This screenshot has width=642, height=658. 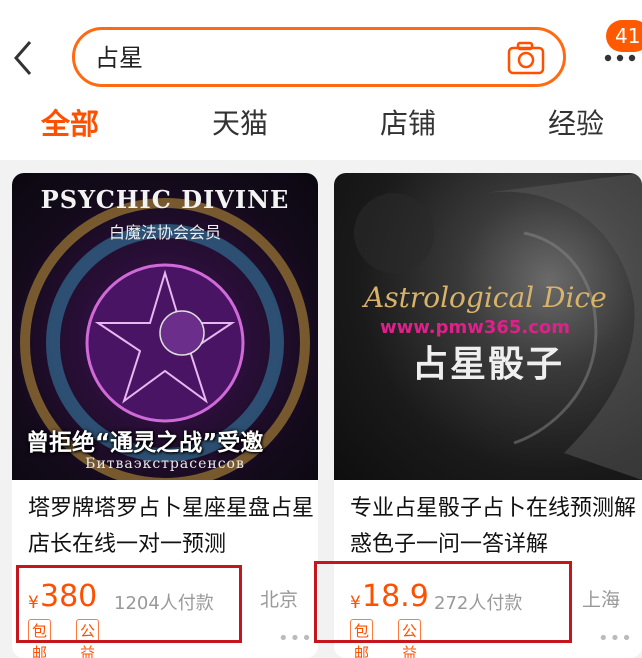 What do you see at coordinates (620, 58) in the screenshot?
I see `more-icon` at bounding box center [620, 58].